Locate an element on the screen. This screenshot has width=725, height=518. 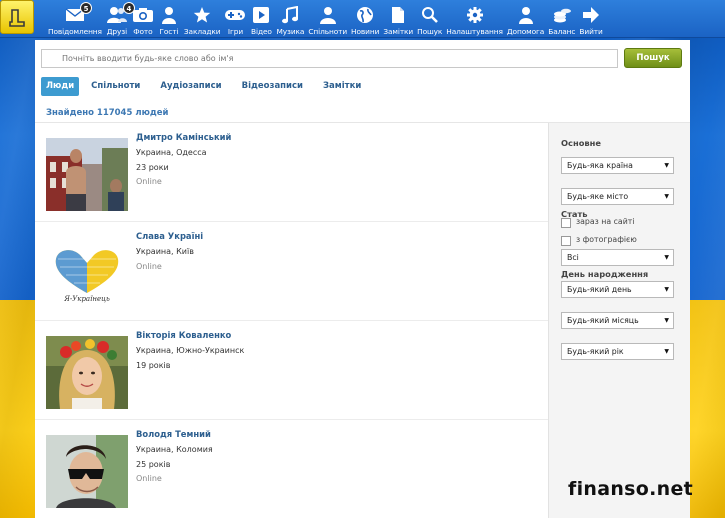
nav-search: Пошук is located at coordinates (429, 19).